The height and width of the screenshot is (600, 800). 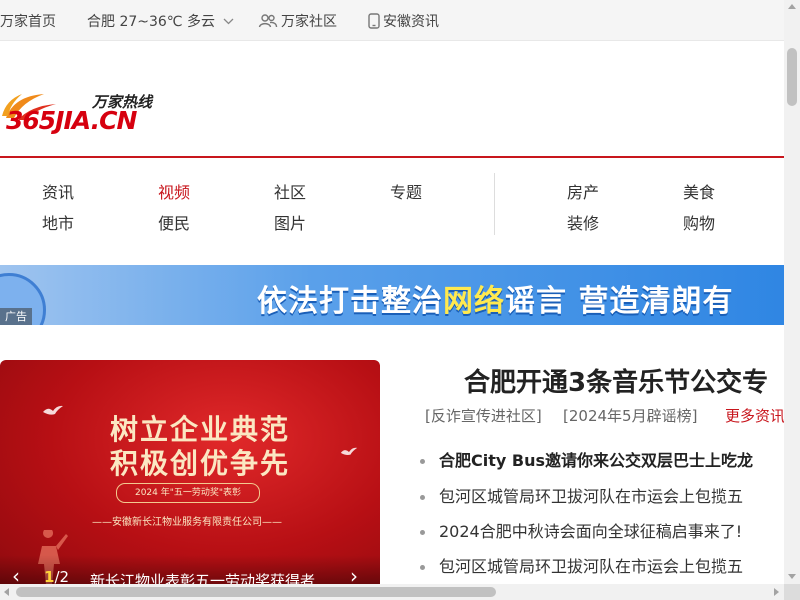 I want to click on site-logo: 万家热线 365JIA.CN, so click(x=85, y=111).